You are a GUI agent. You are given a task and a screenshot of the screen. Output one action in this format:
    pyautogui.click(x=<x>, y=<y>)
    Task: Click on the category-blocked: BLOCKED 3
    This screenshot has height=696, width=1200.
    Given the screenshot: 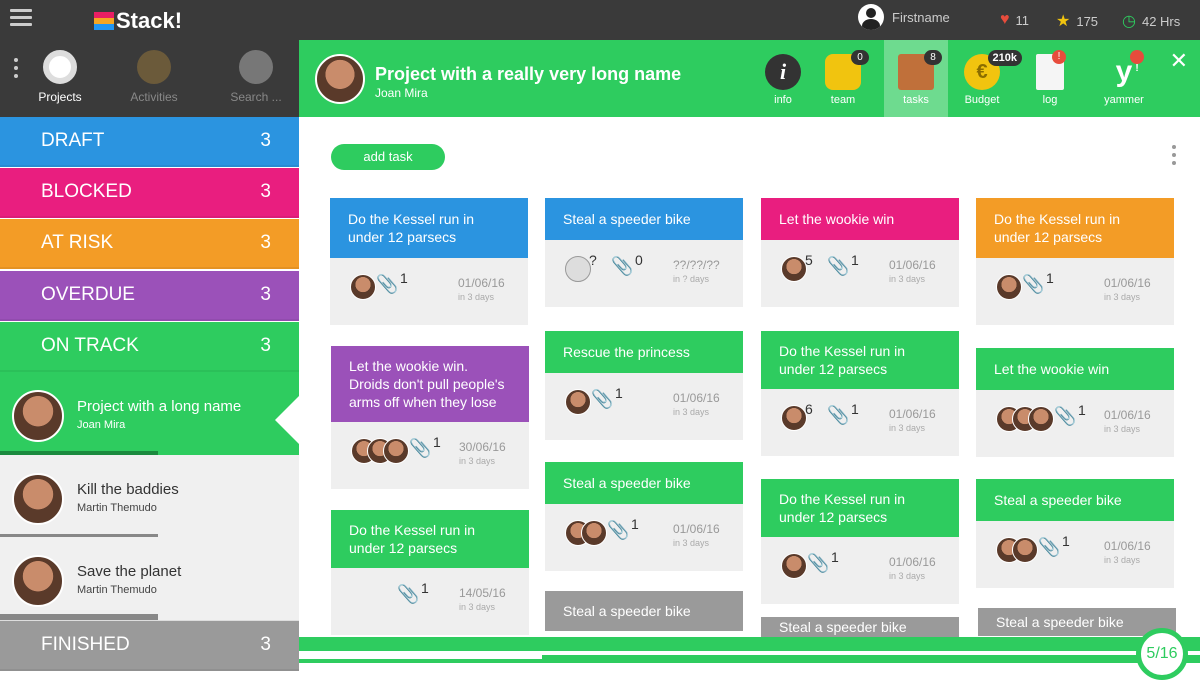 What is the action you would take?
    pyautogui.click(x=149, y=193)
    